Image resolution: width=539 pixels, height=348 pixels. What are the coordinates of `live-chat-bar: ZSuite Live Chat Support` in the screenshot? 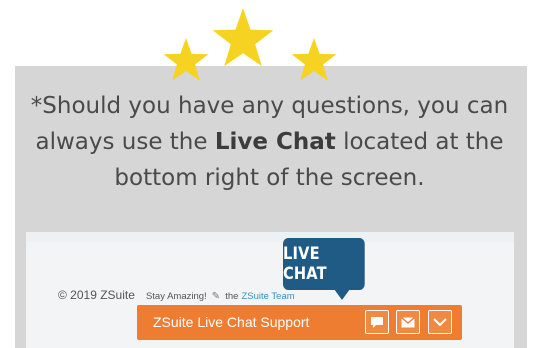 It's located at (299, 322).